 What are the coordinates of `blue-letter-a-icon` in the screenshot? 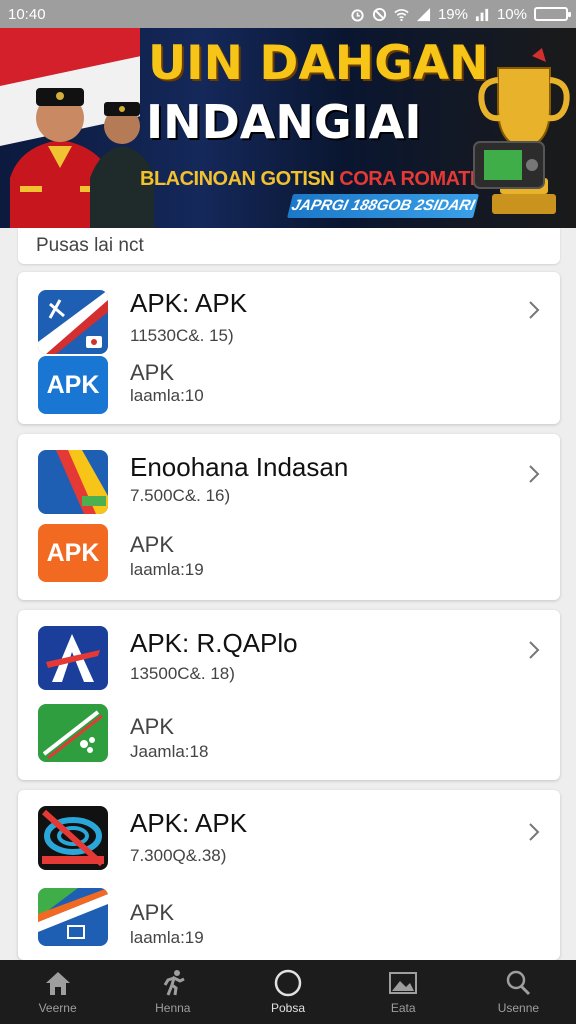 It's located at (73, 658).